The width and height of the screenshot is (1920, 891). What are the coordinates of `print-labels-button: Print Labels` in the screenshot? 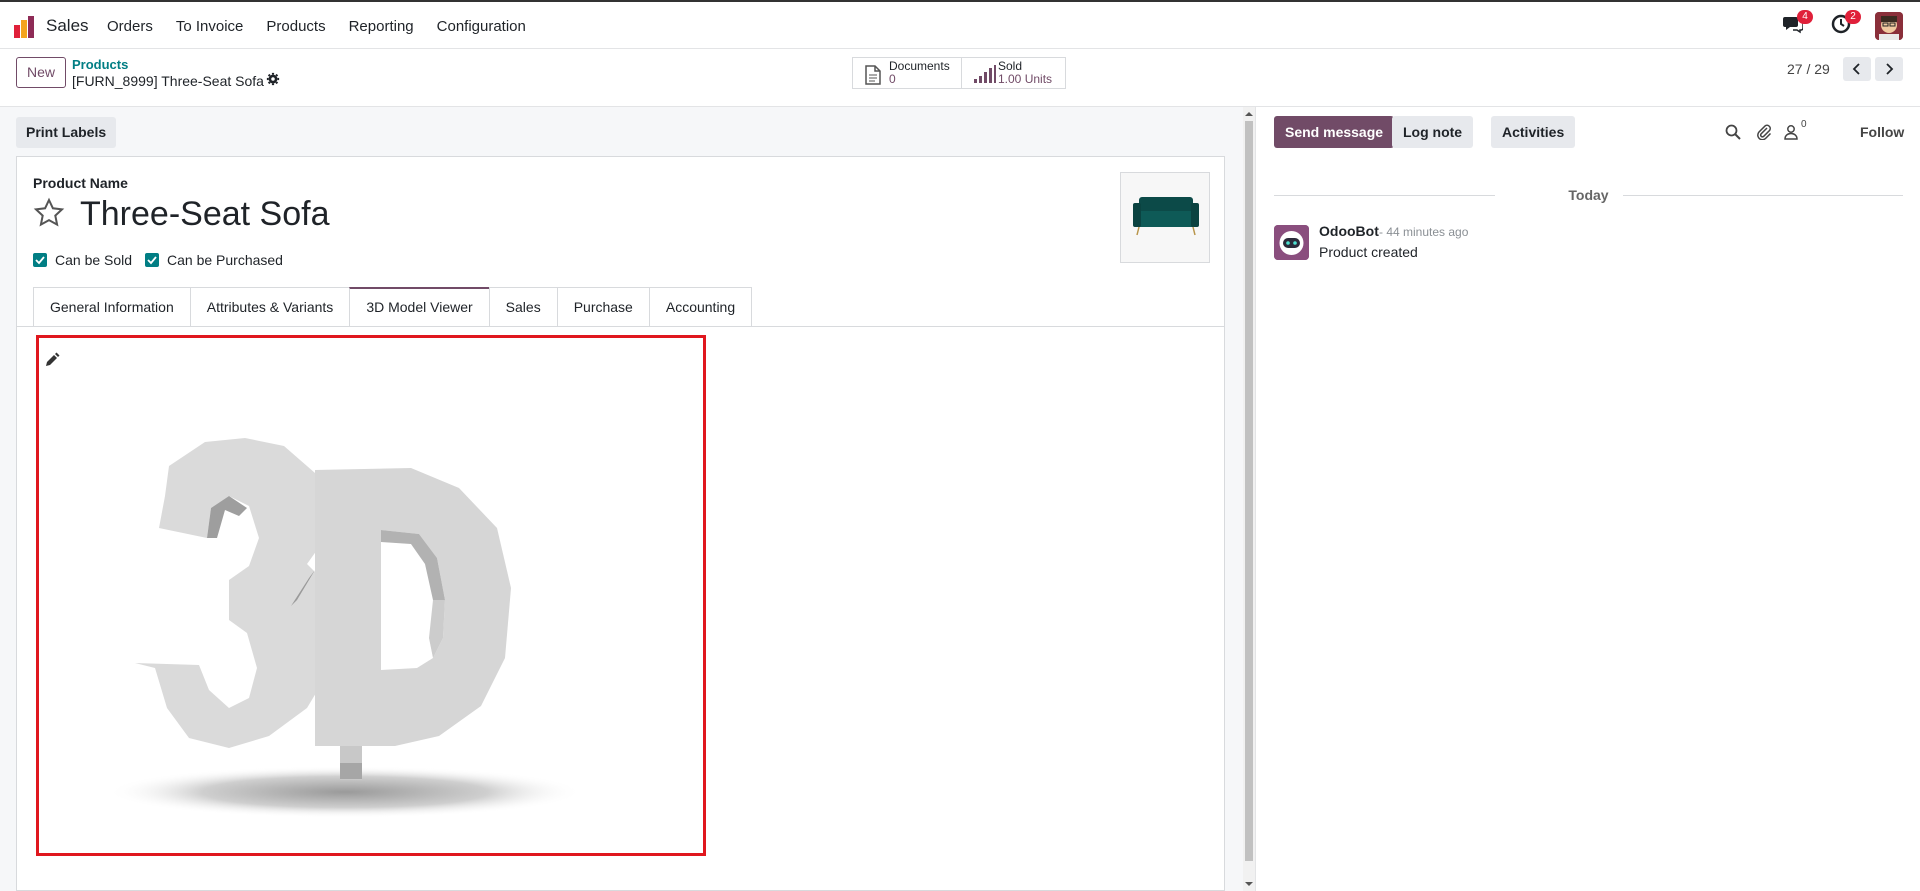 It's located at (66, 132).